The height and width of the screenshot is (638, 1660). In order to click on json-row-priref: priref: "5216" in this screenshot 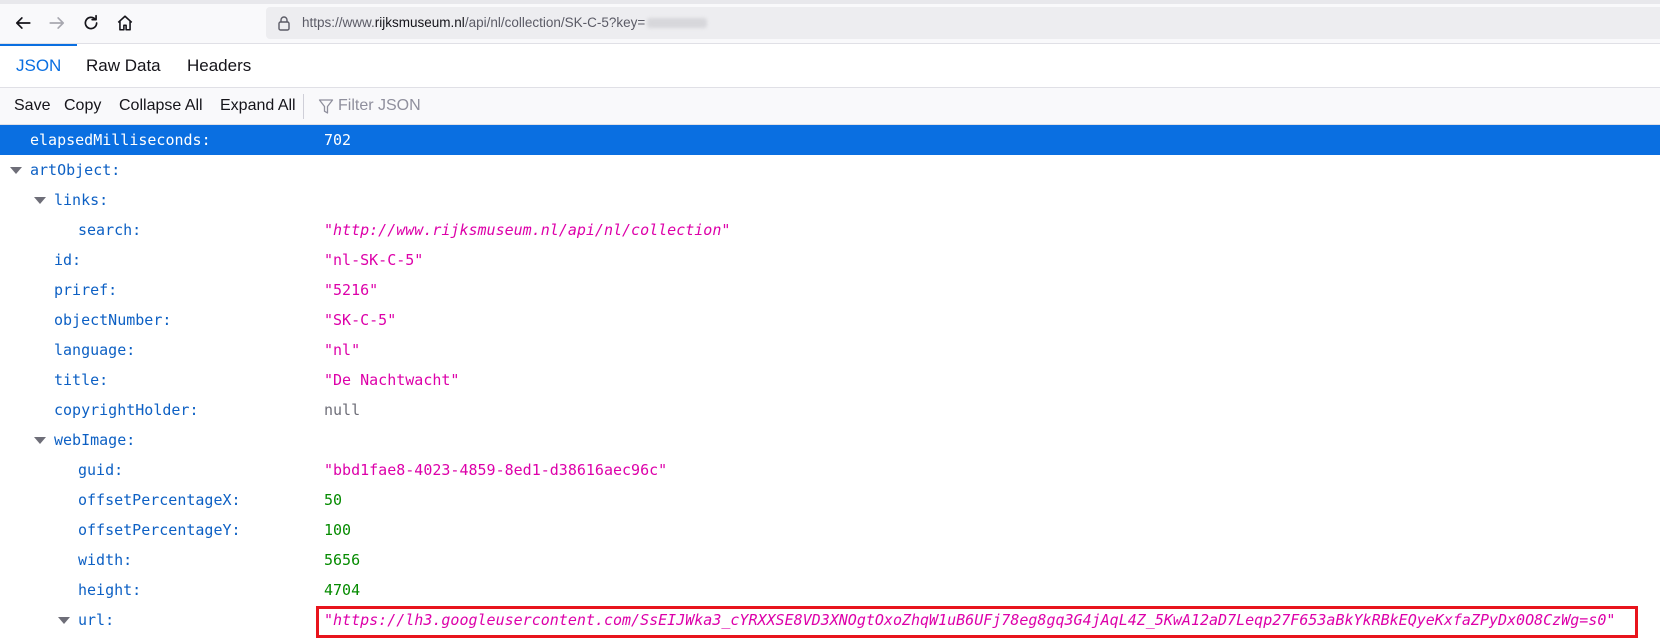, I will do `click(830, 290)`.